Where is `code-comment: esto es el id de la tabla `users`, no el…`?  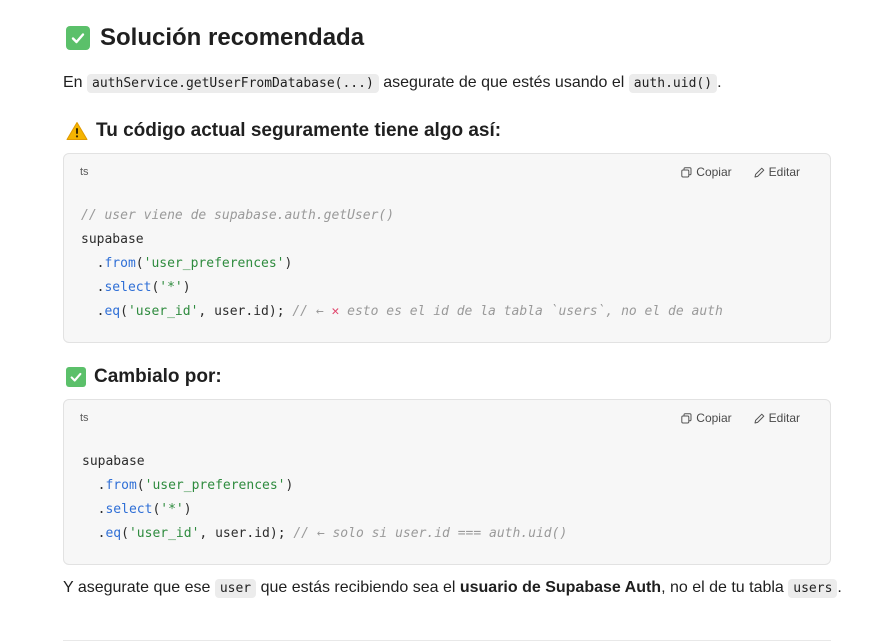
code-comment: esto es el id de la tabla `users`, no el… is located at coordinates (531, 311).